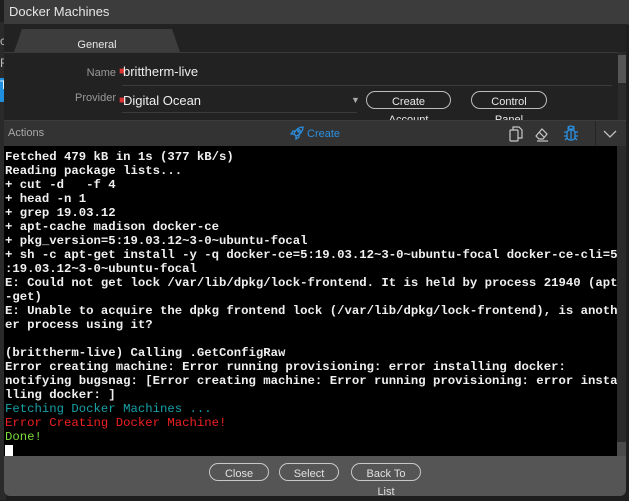 This screenshot has width=629, height=501. I want to click on terminal-line: :19.03.12~3-0~ubuntu-focal, so click(101, 269).